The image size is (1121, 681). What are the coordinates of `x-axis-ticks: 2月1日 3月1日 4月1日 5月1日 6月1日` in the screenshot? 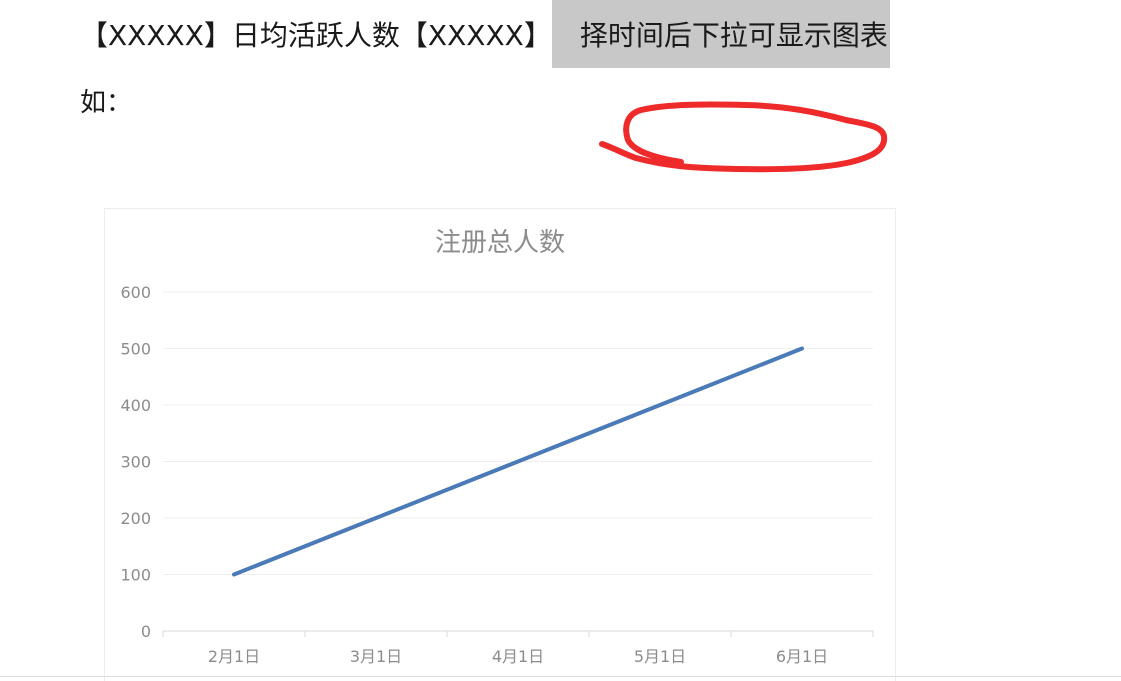 It's located at (518, 648).